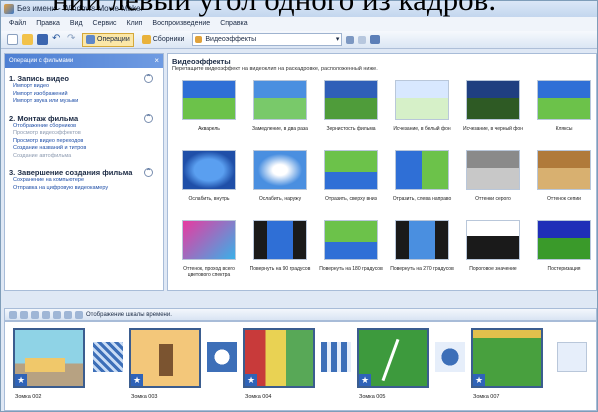 This screenshot has width=598, height=412. I want to click on effect-label: Повернуть на 90 градусов, so click(280, 269).